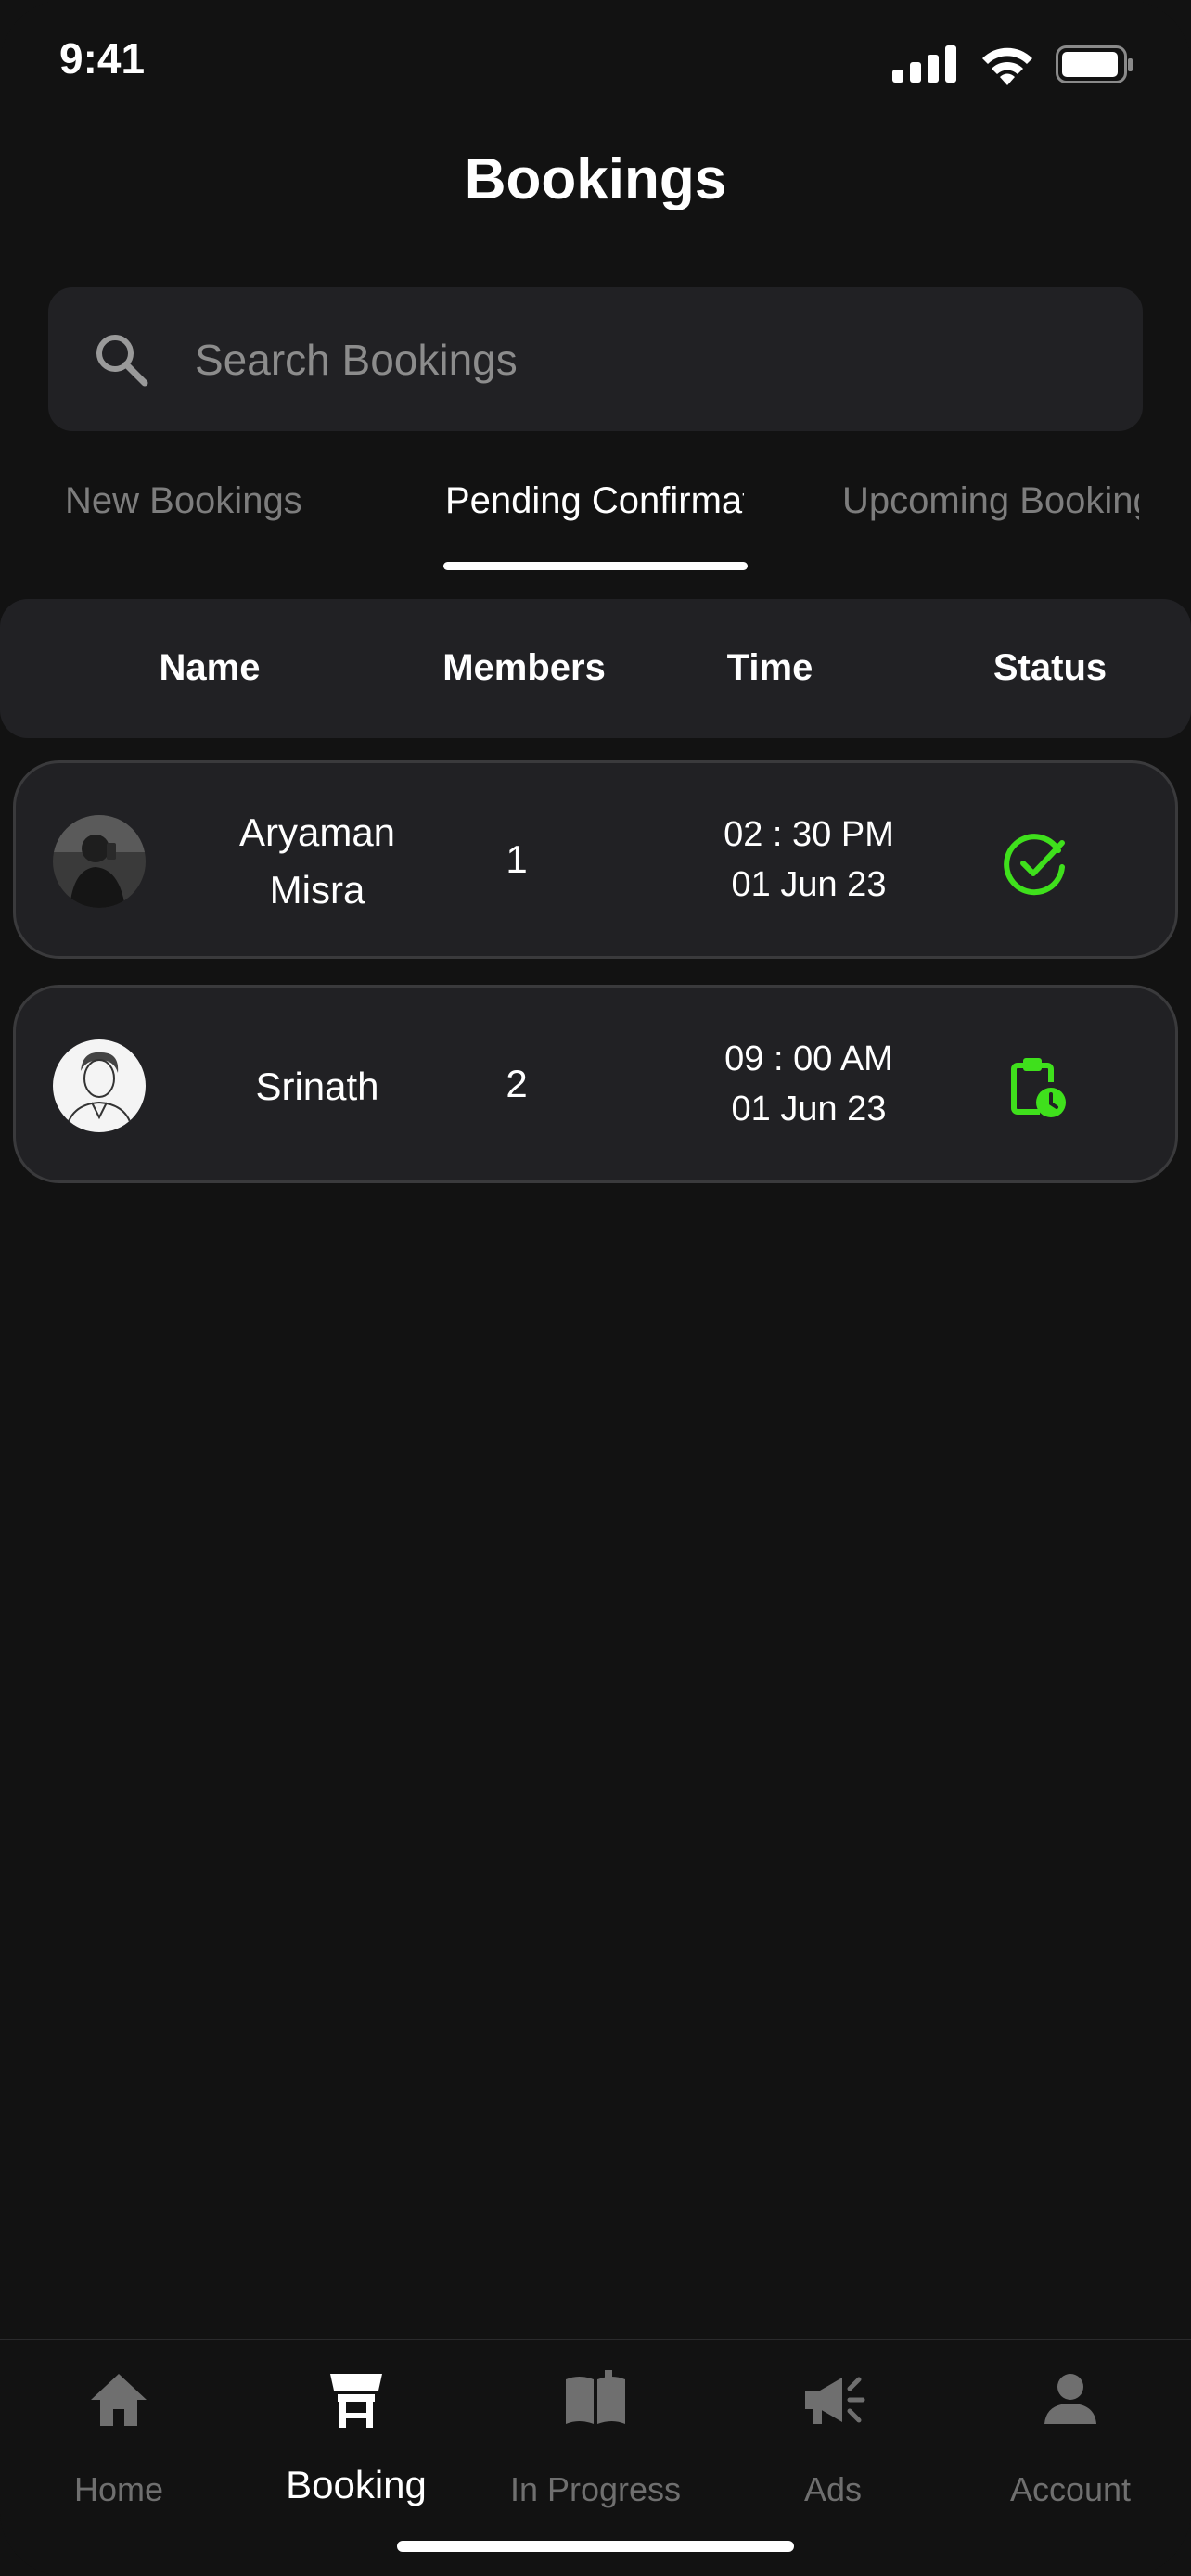  Describe the element at coordinates (1095, 64) in the screenshot. I see `battery-icon` at that location.